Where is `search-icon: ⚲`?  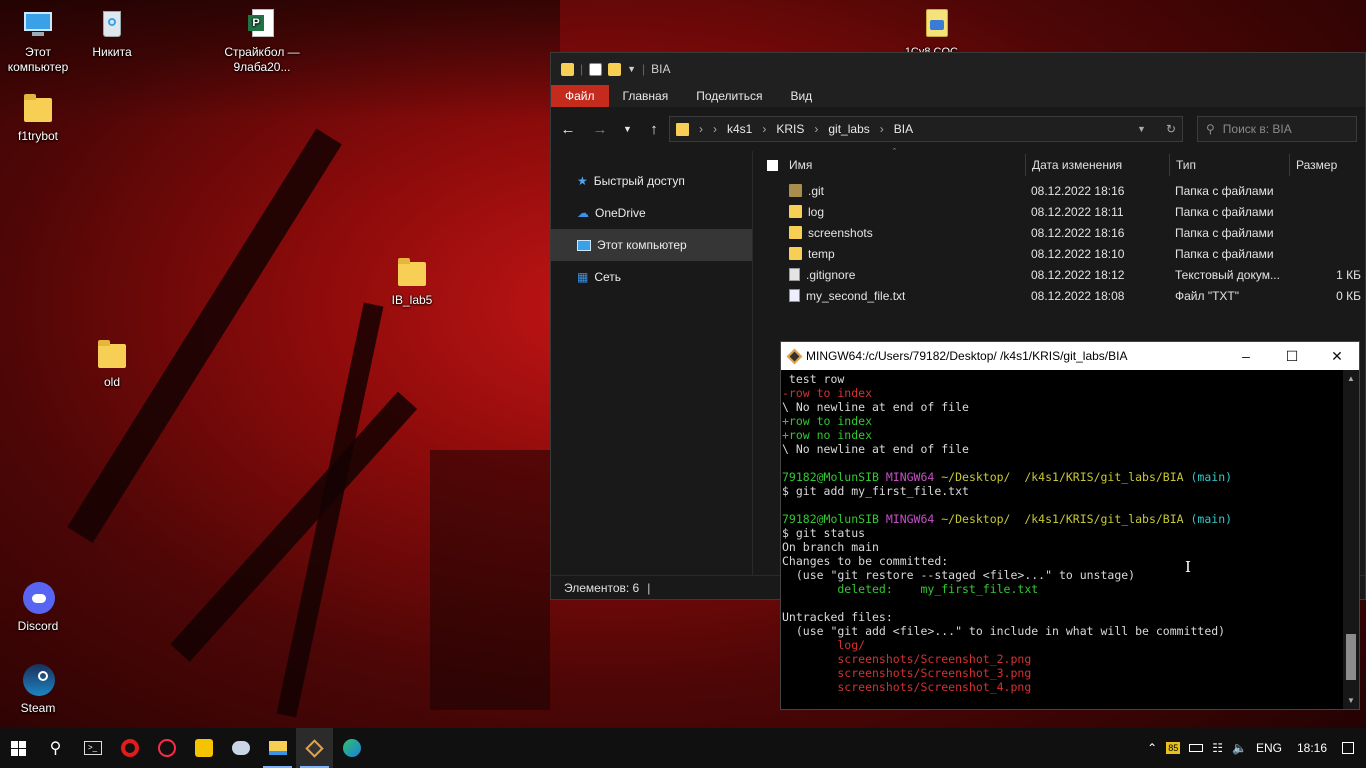 search-icon: ⚲ is located at coordinates (55, 748).